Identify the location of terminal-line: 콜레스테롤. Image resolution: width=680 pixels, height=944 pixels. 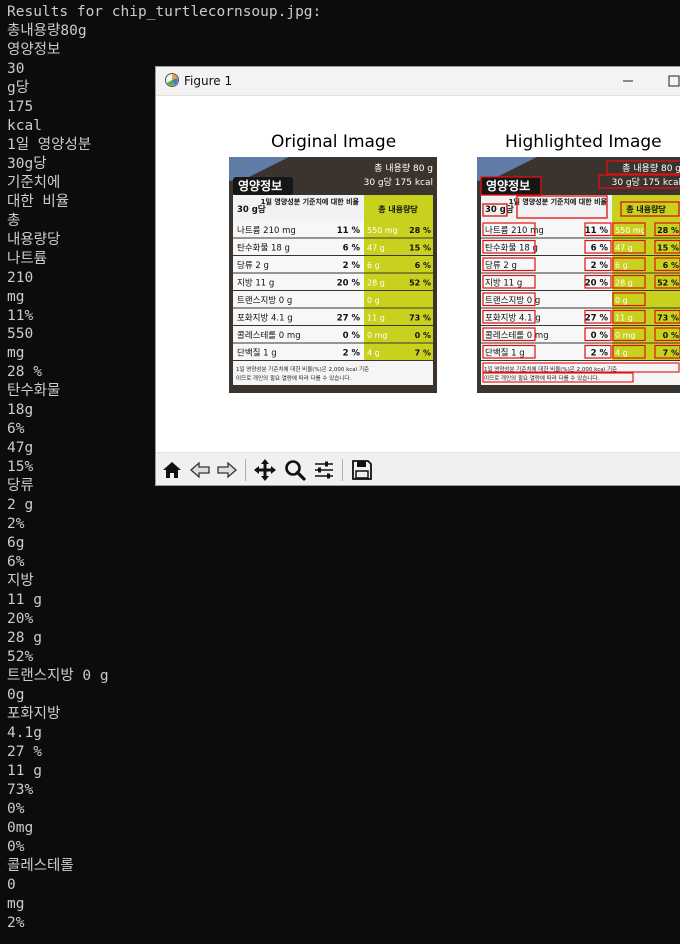
(40, 865).